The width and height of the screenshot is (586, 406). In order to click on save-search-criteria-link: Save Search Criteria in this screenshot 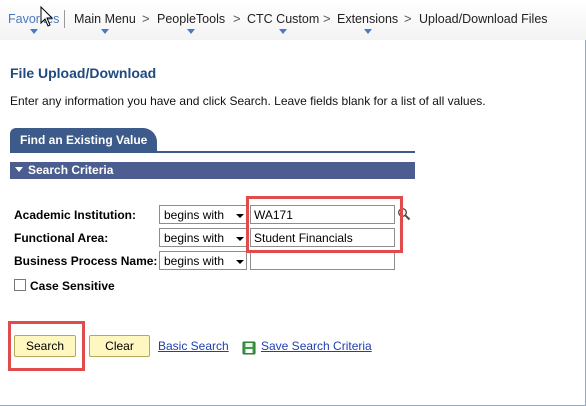, I will do `click(316, 346)`.